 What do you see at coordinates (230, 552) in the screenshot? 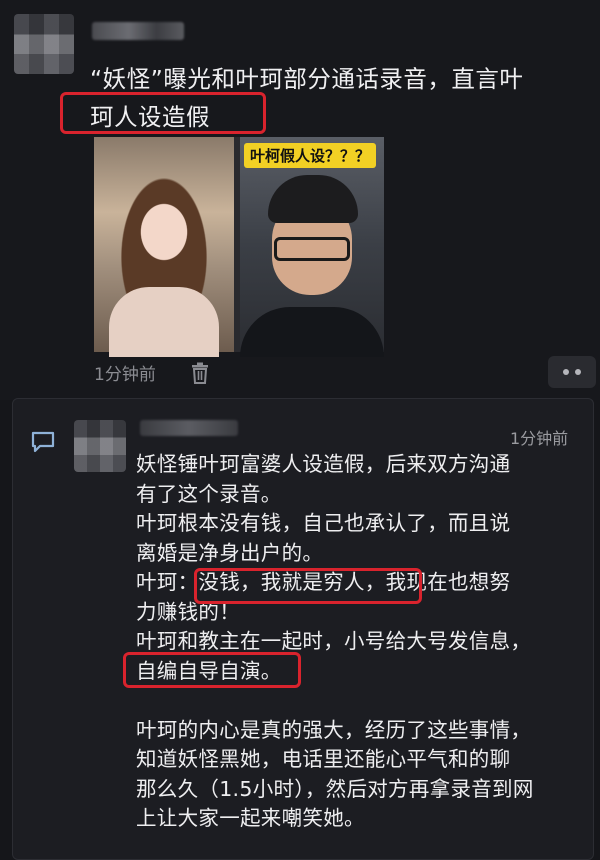
I see `comment-line: 离婚是净身出户的。` at bounding box center [230, 552].